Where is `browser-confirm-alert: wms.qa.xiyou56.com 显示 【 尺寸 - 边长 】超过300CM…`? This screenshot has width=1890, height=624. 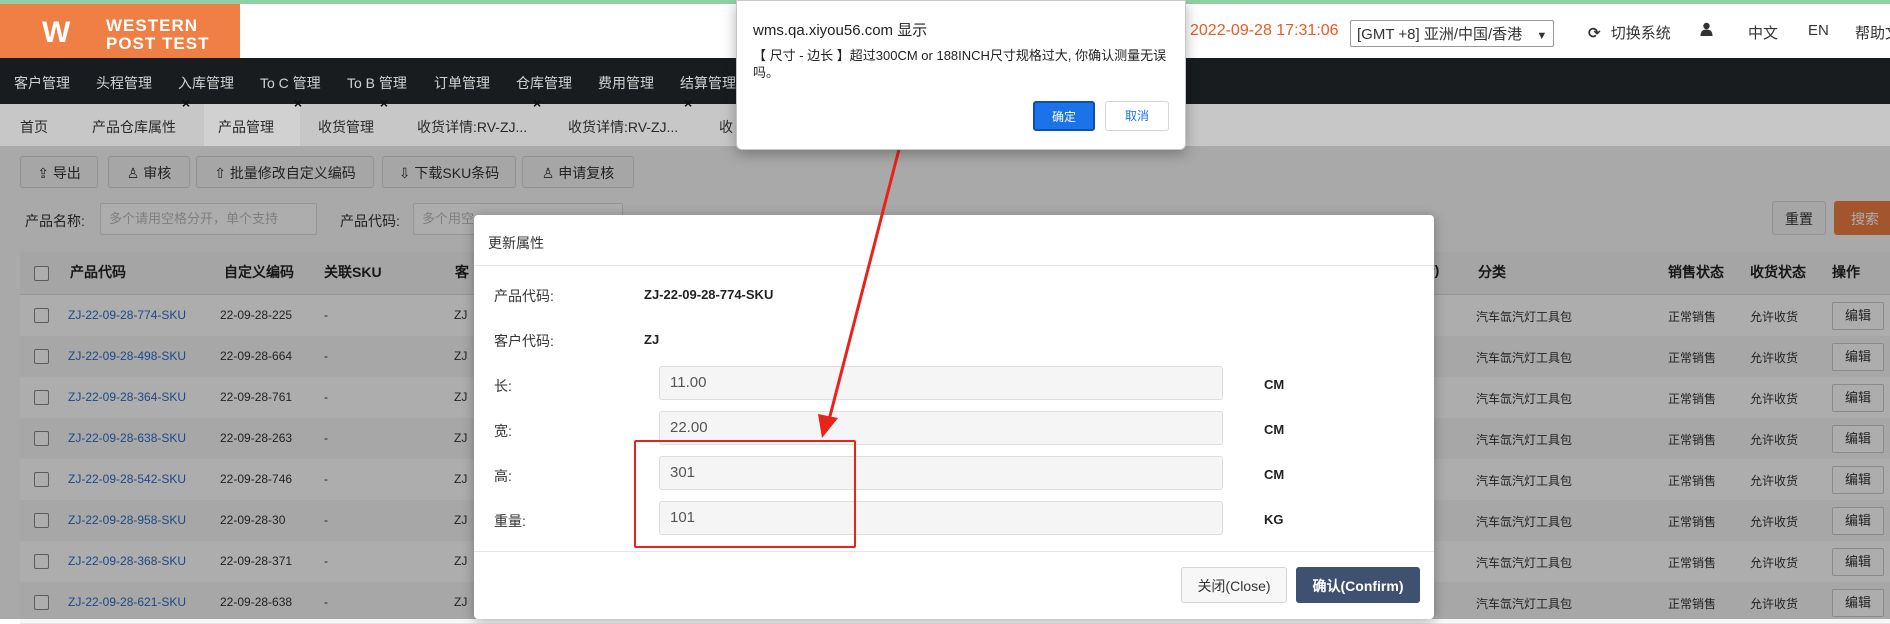 browser-confirm-alert: wms.qa.xiyou56.com 显示 【 尺寸 - 边长 】超过300CM… is located at coordinates (961, 75).